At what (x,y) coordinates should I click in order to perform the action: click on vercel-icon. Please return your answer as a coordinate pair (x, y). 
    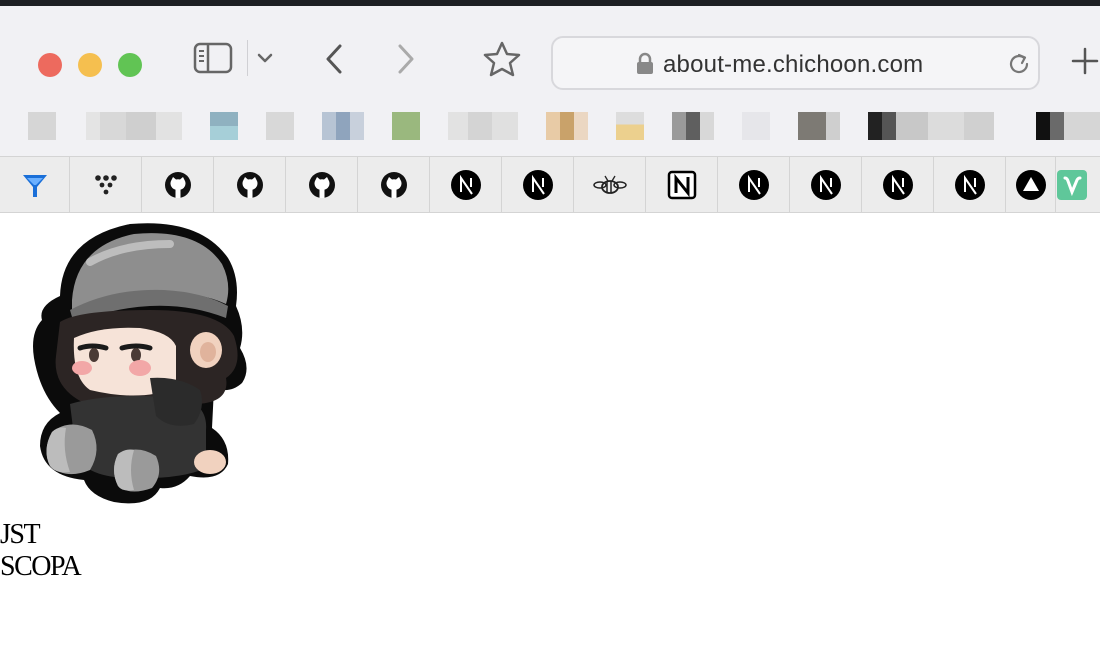
    Looking at the image, I should click on (1030, 184).